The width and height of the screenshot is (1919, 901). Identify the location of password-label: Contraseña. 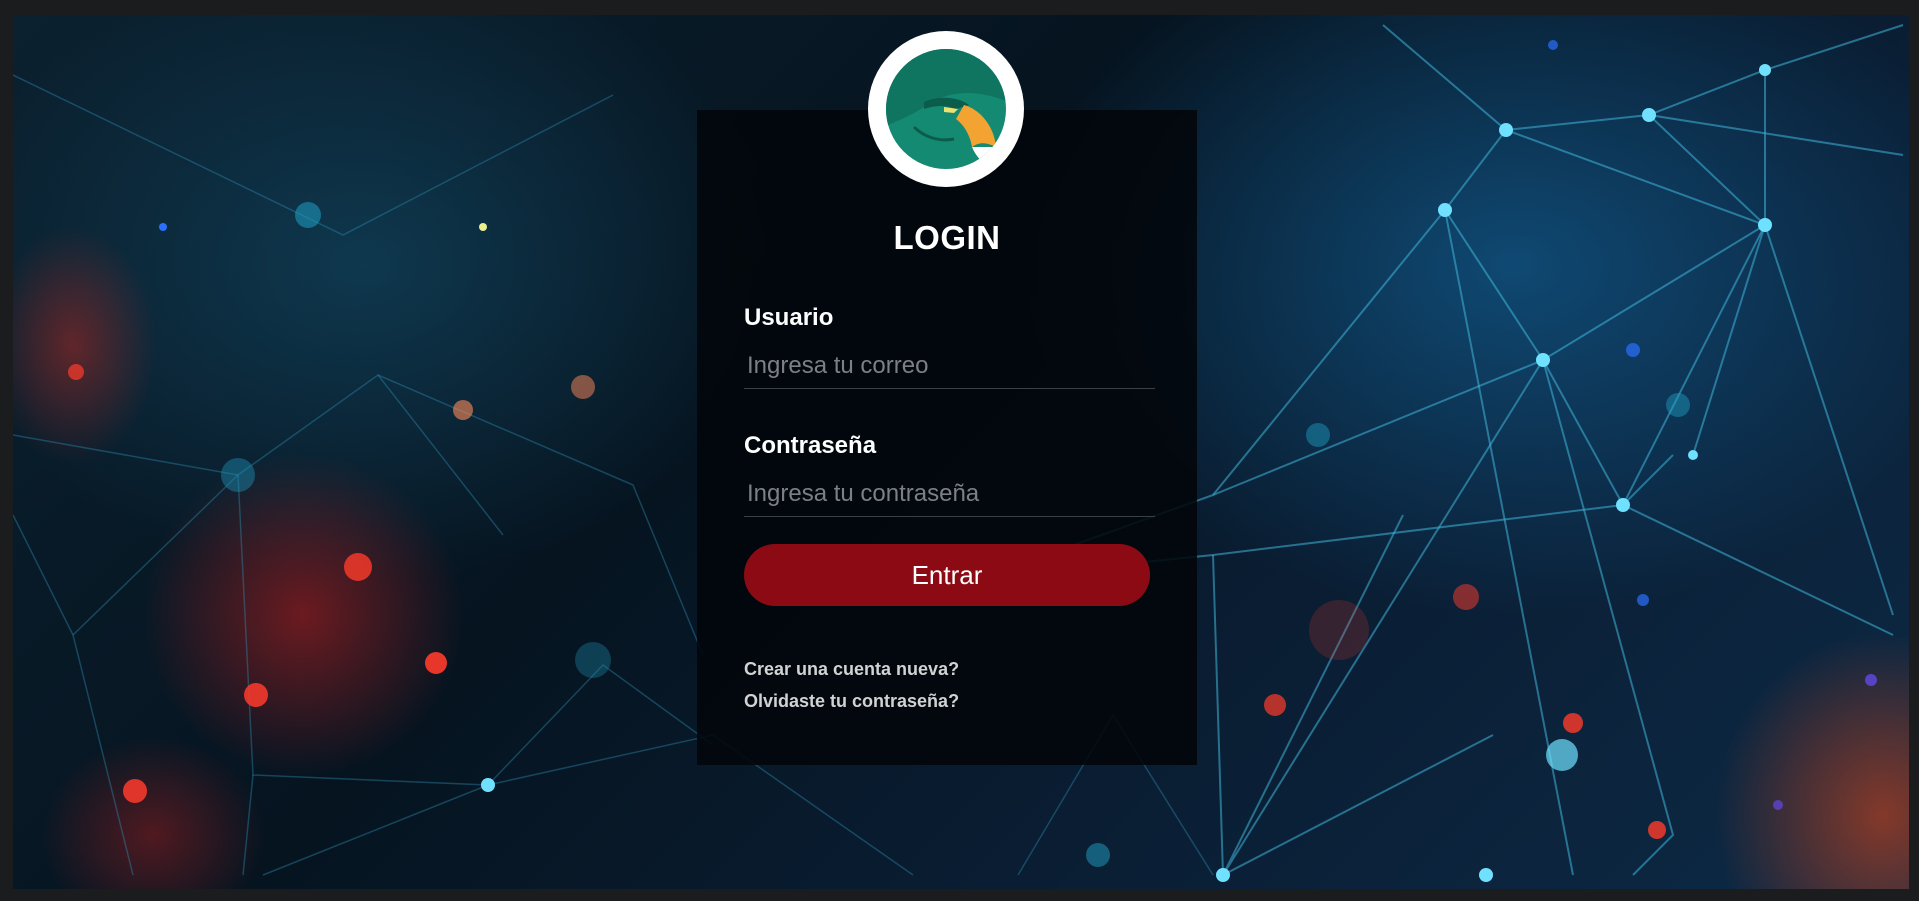
(810, 445).